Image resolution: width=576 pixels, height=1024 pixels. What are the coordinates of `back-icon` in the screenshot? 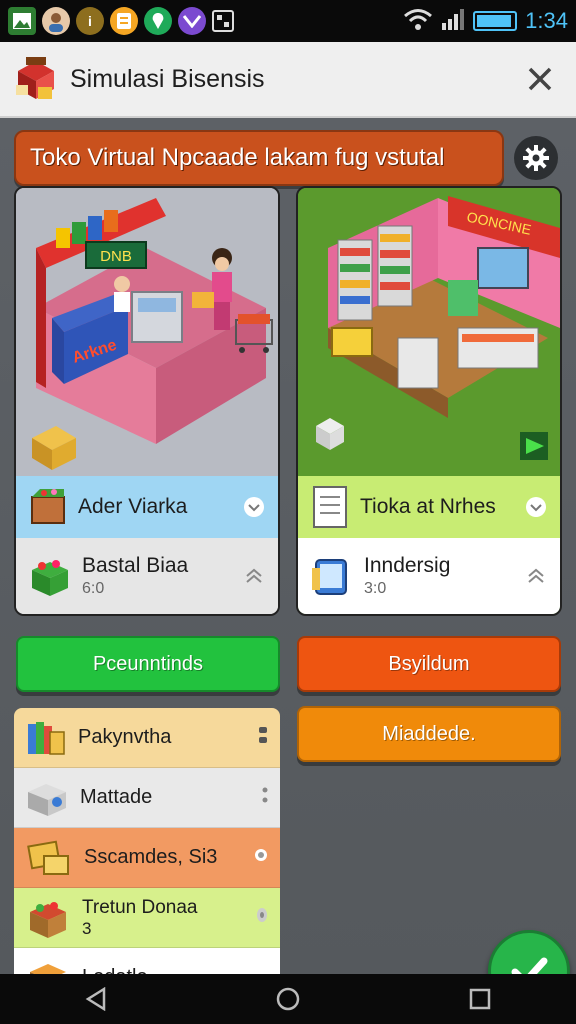 It's located at (95, 999).